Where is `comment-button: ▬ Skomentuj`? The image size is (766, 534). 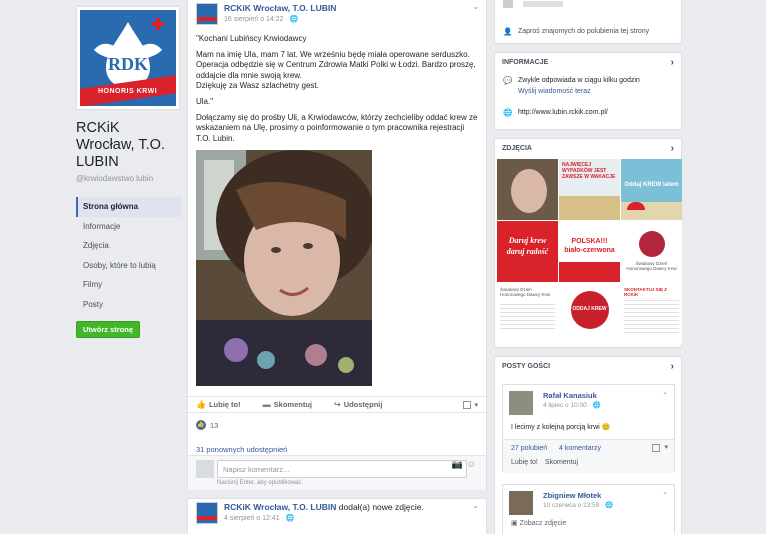 comment-button: ▬ Skomentuj is located at coordinates (287, 404).